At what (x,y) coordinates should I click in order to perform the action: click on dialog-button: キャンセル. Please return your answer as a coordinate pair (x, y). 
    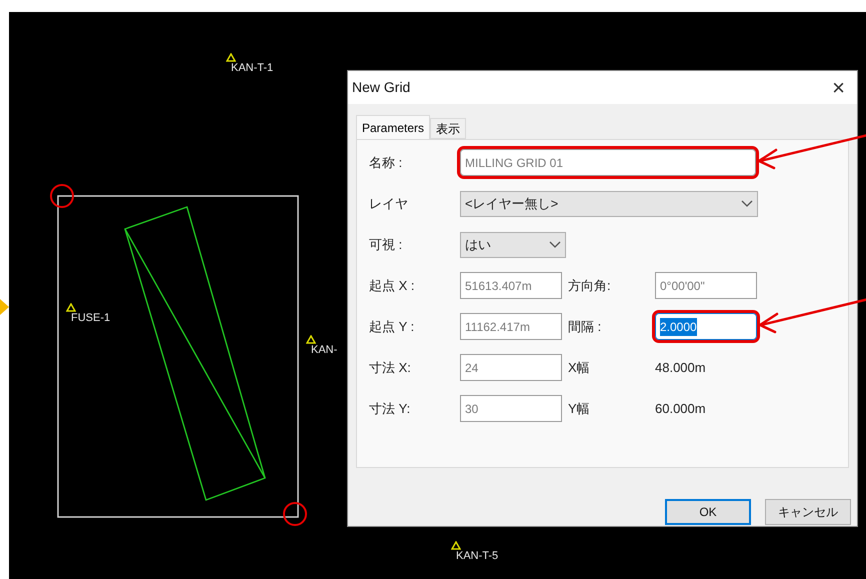
    Looking at the image, I should click on (808, 512).